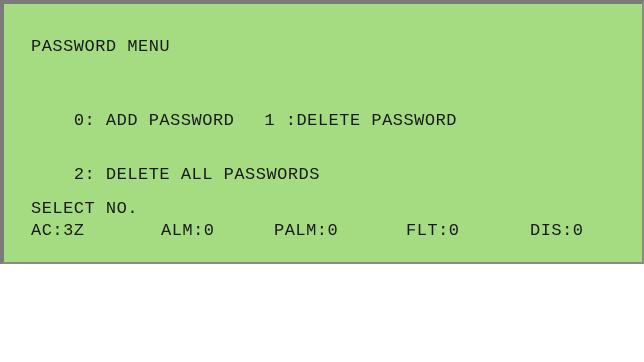 This screenshot has height=362, width=644. I want to click on status-palm: PALM:0, so click(306, 231).